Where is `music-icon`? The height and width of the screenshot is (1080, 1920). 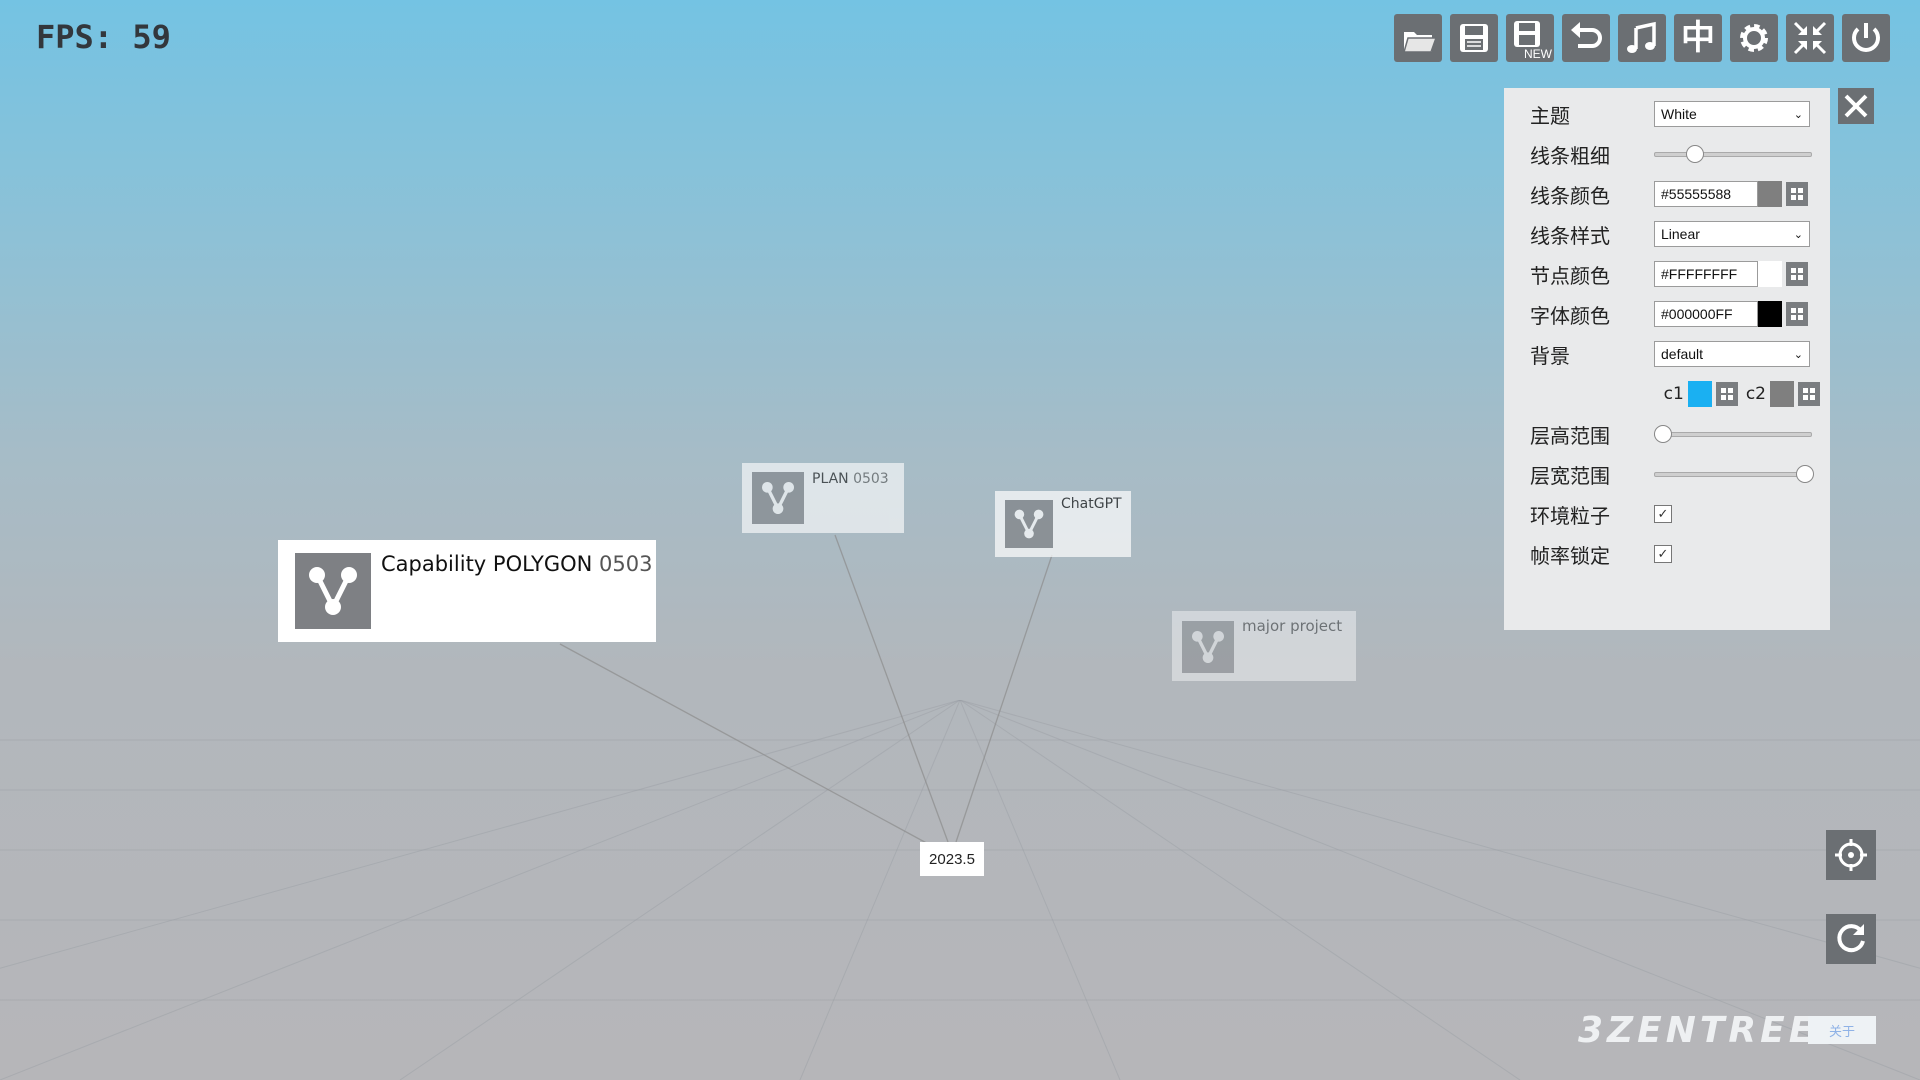 music-icon is located at coordinates (1641, 37).